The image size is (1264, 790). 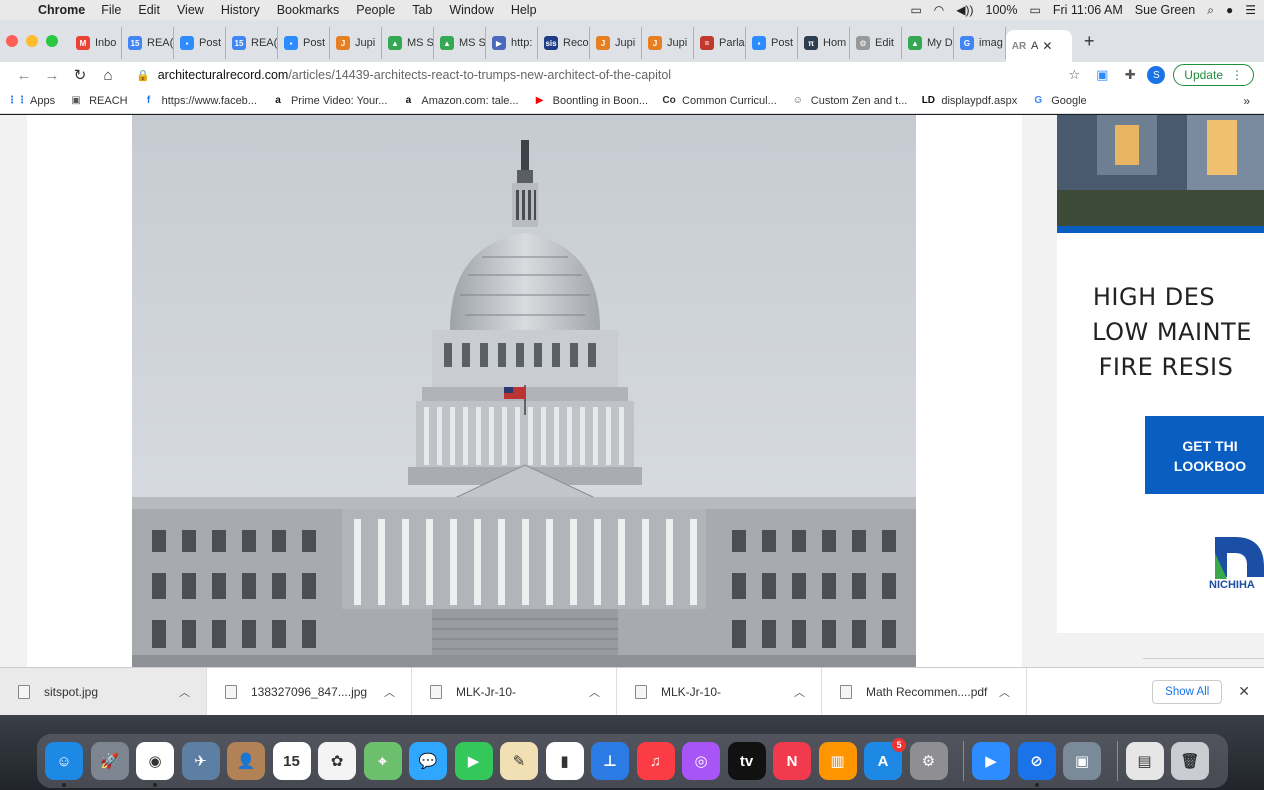 What do you see at coordinates (304, 43) in the screenshot?
I see `tab-4: ▪ Post` at bounding box center [304, 43].